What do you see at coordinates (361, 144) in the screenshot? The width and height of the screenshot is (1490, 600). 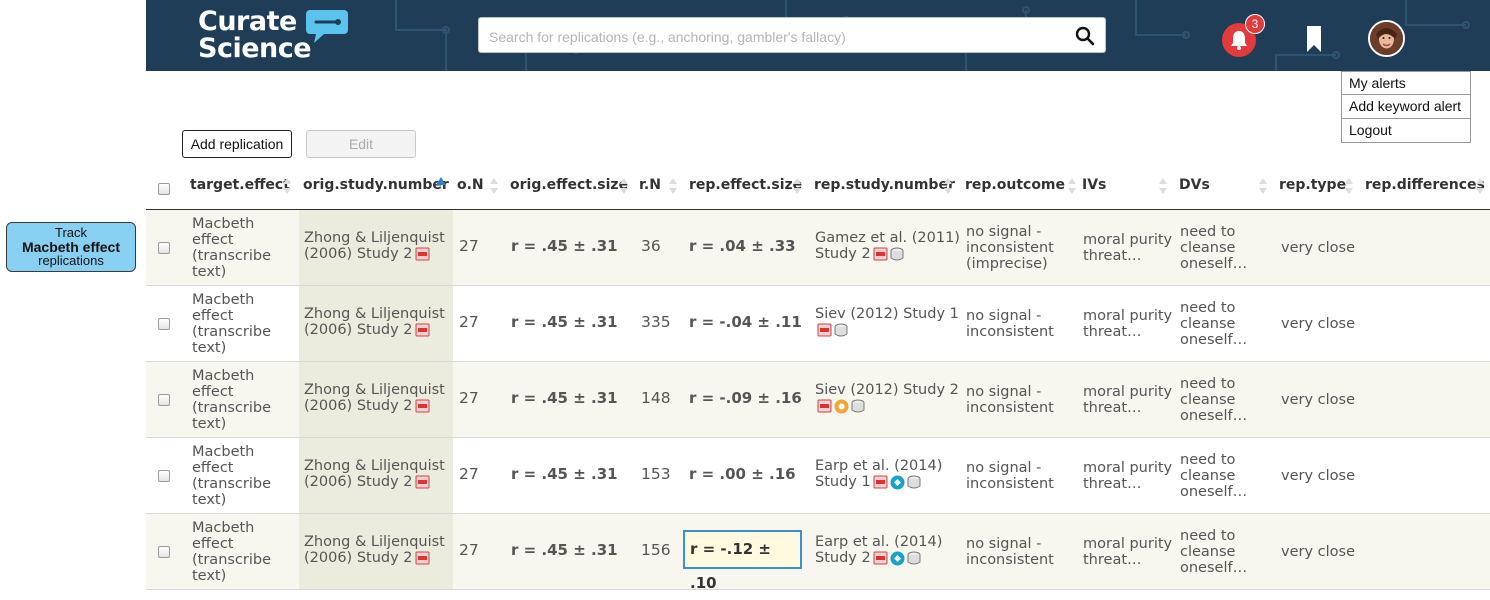 I see `edit-button: Edit` at bounding box center [361, 144].